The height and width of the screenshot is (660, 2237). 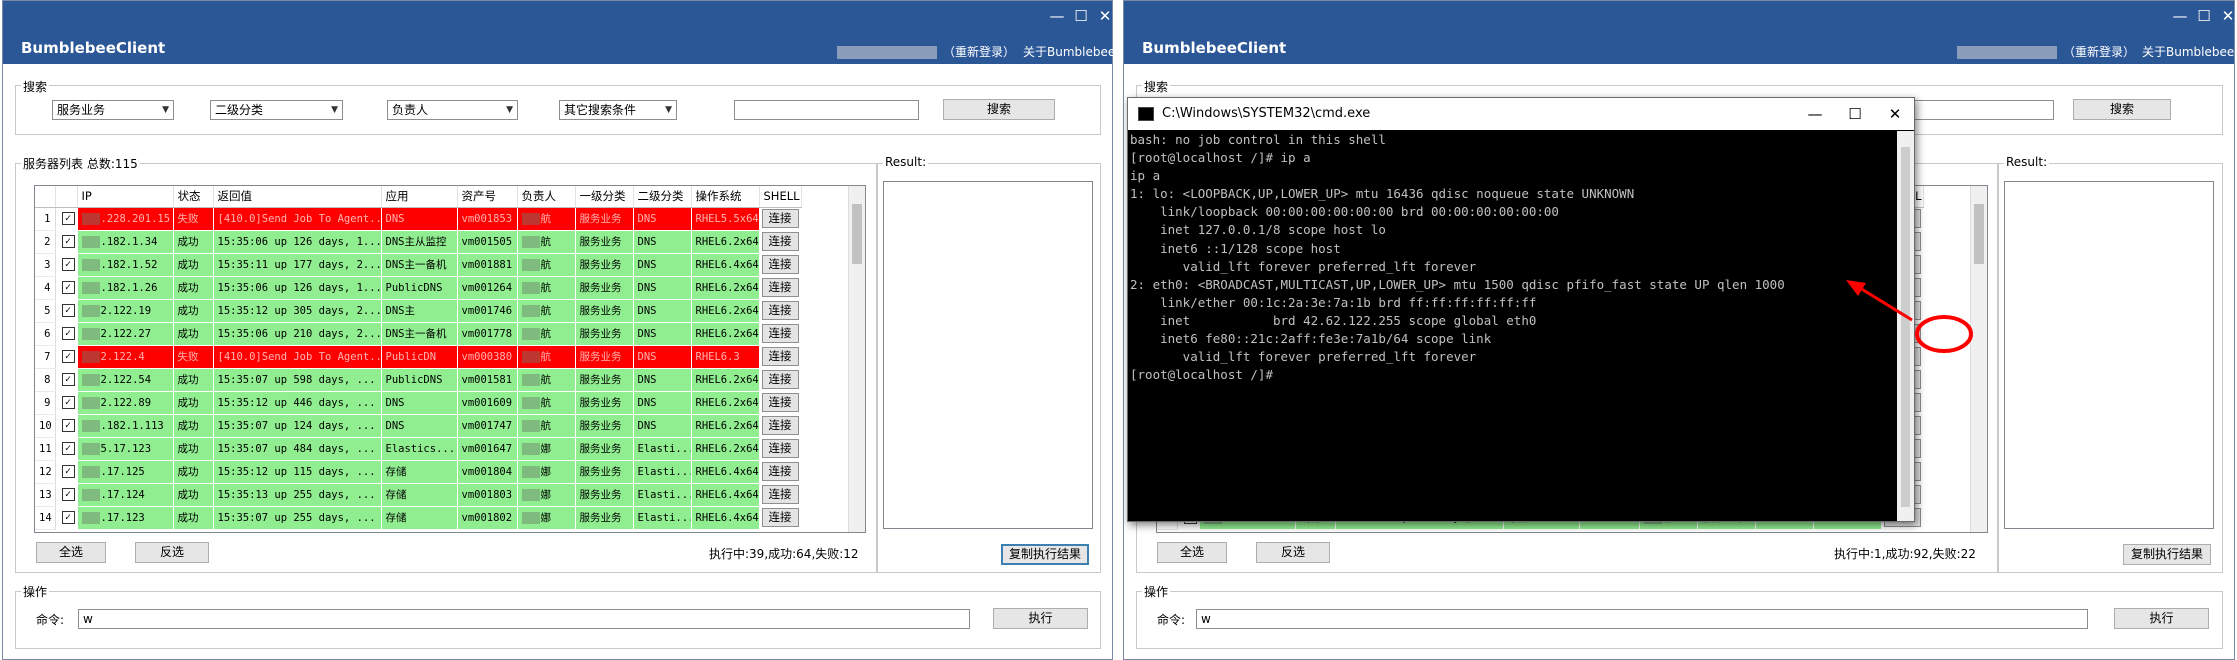 What do you see at coordinates (546, 197) in the screenshot?
I see `column-header: 负责人` at bounding box center [546, 197].